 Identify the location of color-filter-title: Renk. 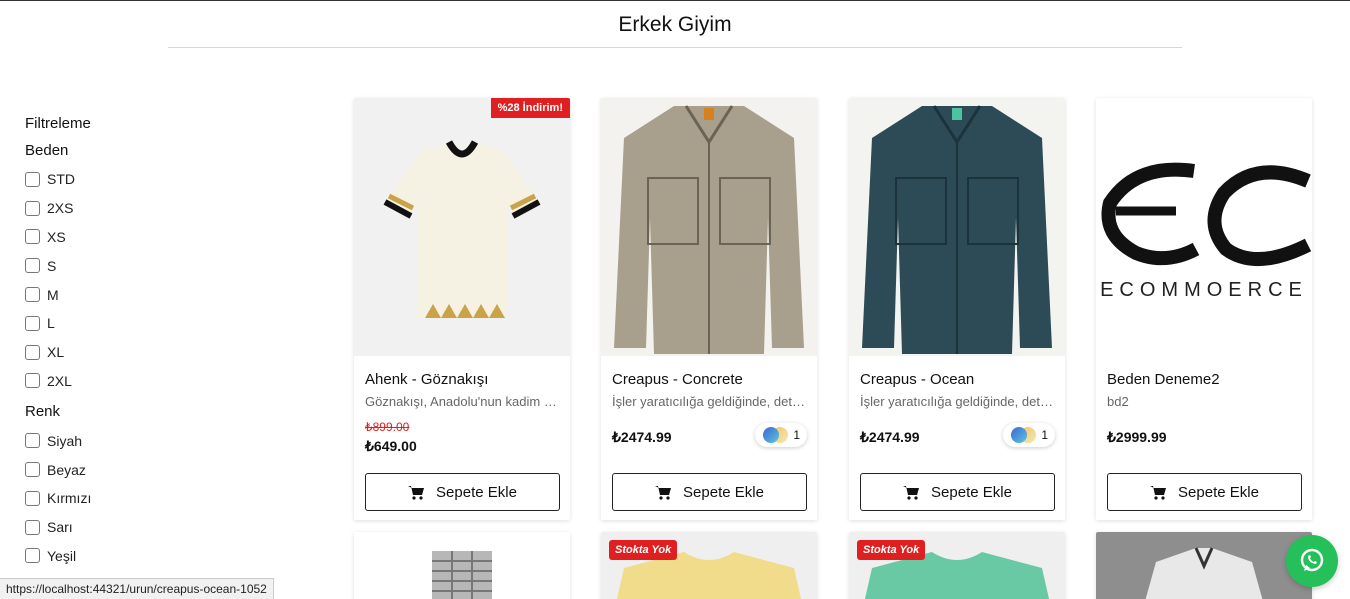
(43, 412).